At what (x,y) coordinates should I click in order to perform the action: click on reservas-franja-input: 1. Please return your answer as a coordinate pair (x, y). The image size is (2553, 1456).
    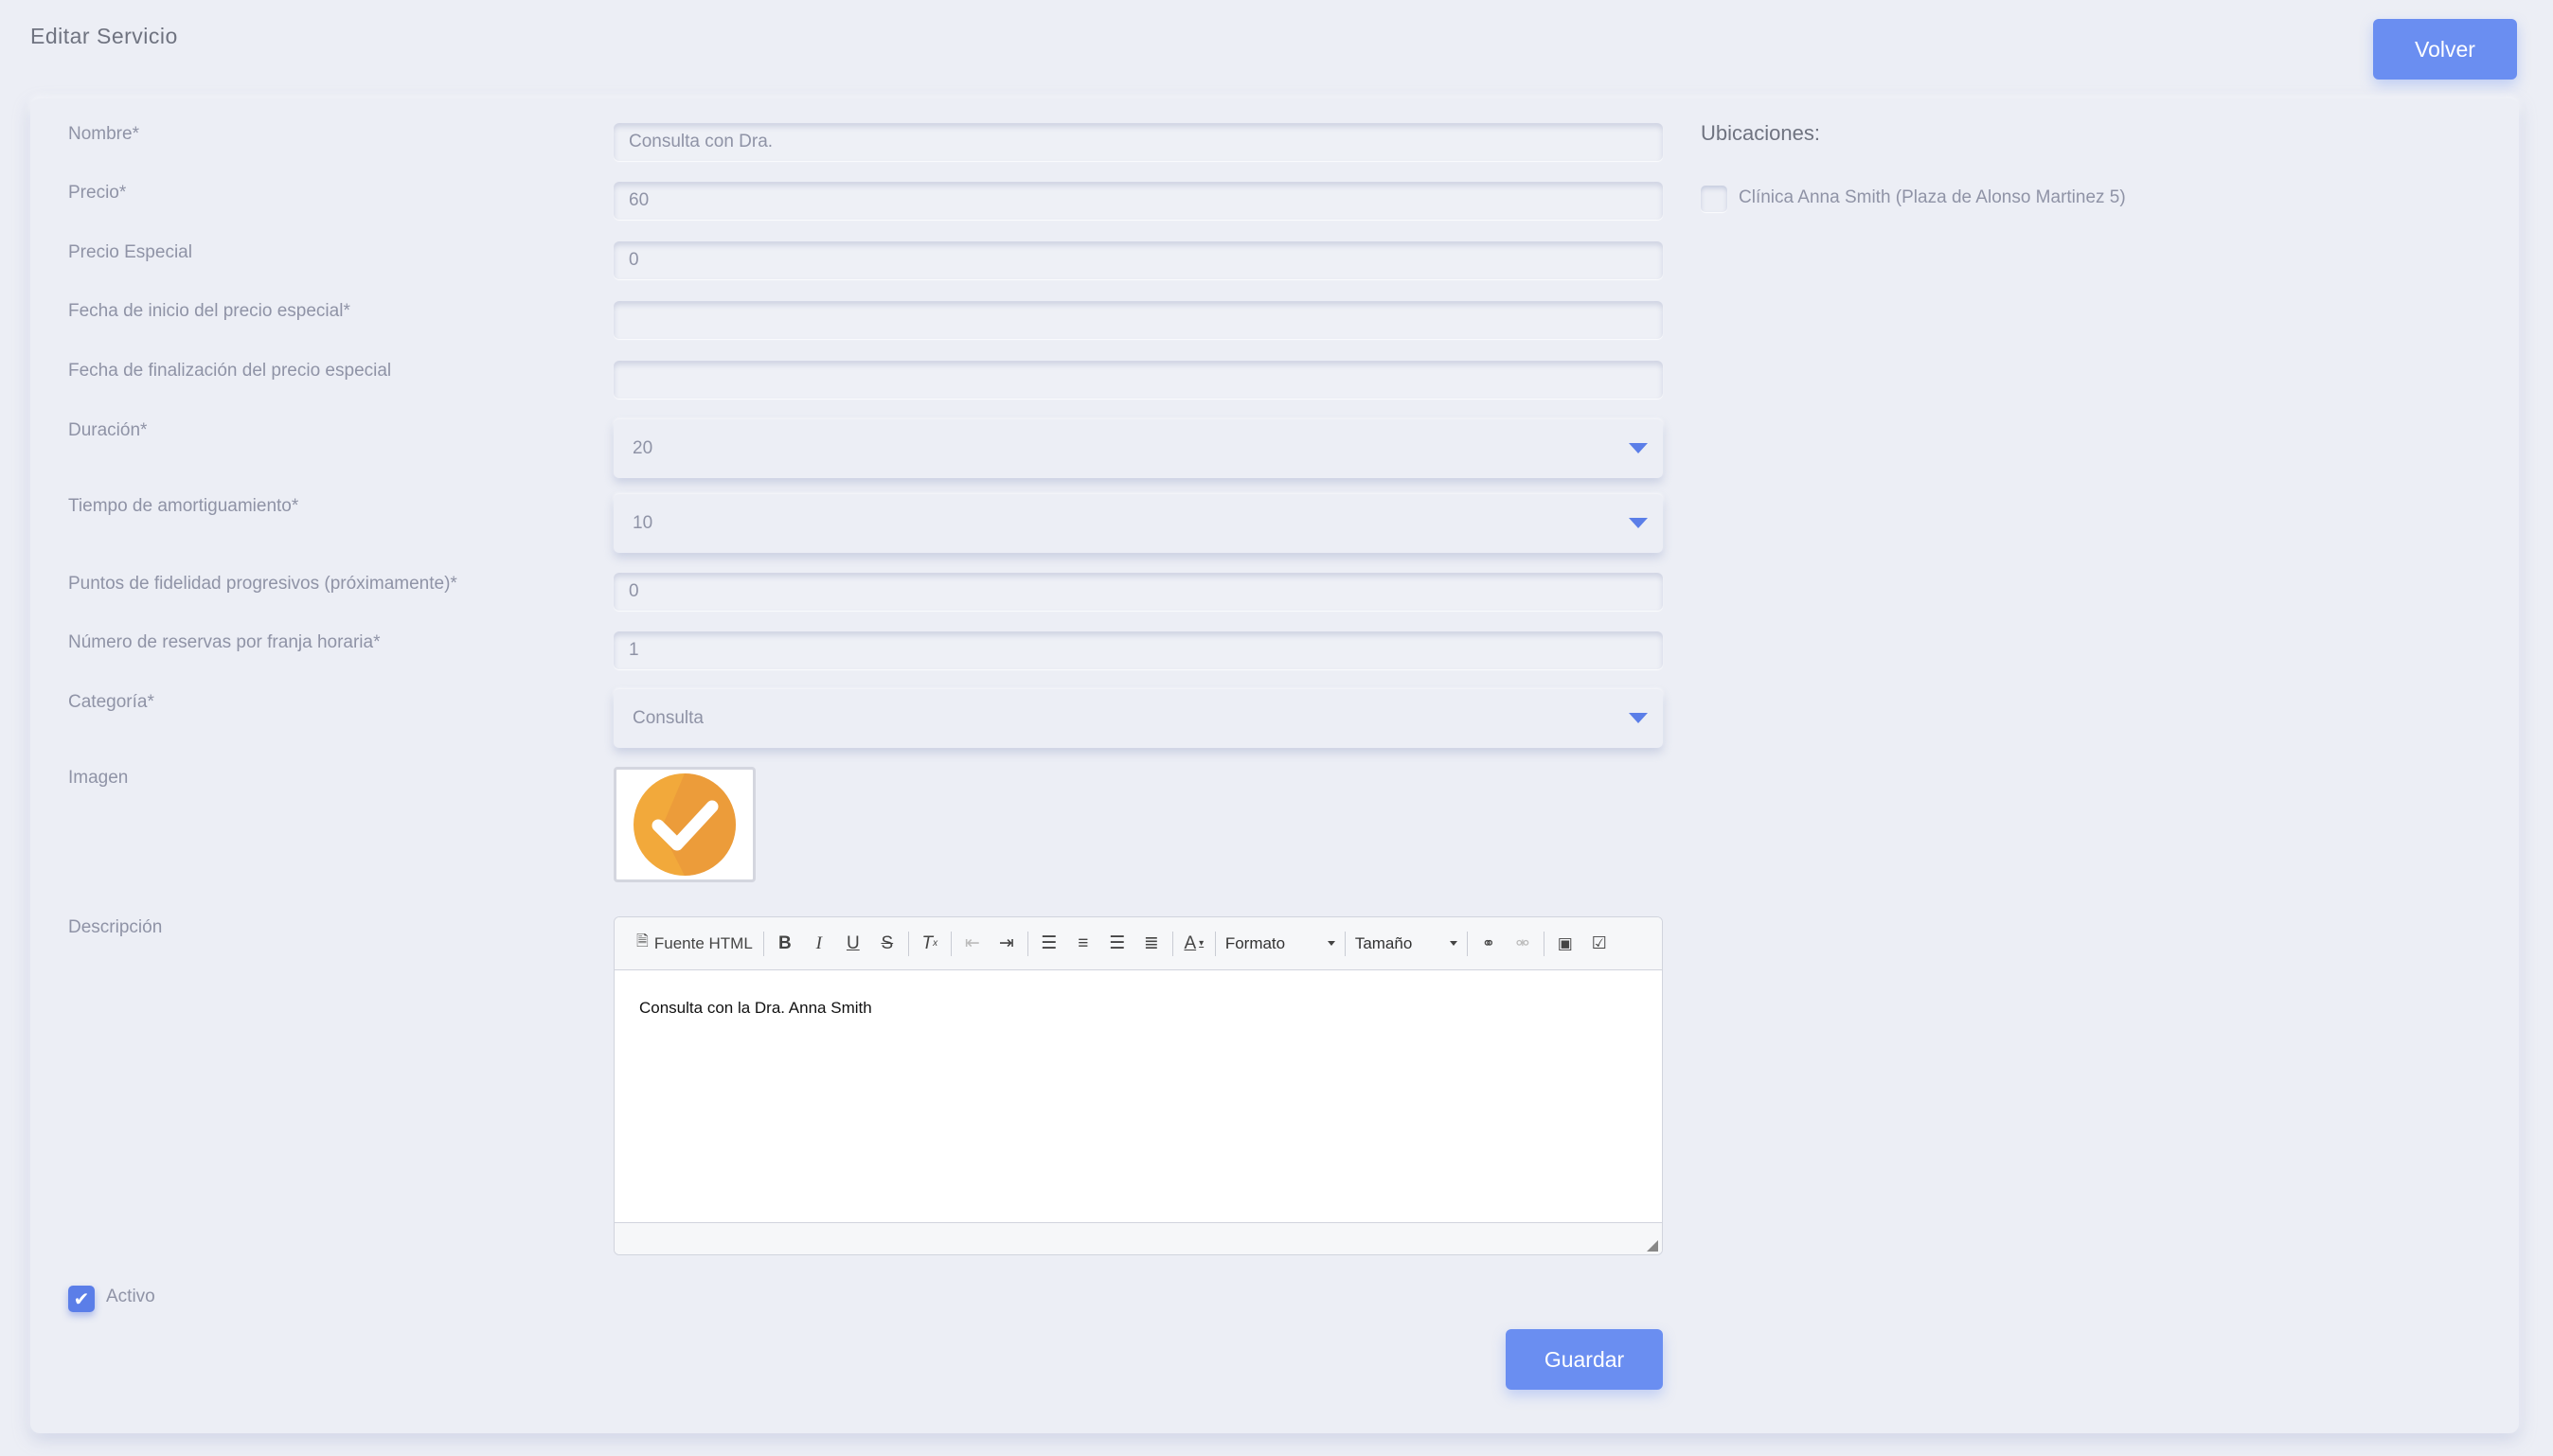
    Looking at the image, I should click on (1138, 650).